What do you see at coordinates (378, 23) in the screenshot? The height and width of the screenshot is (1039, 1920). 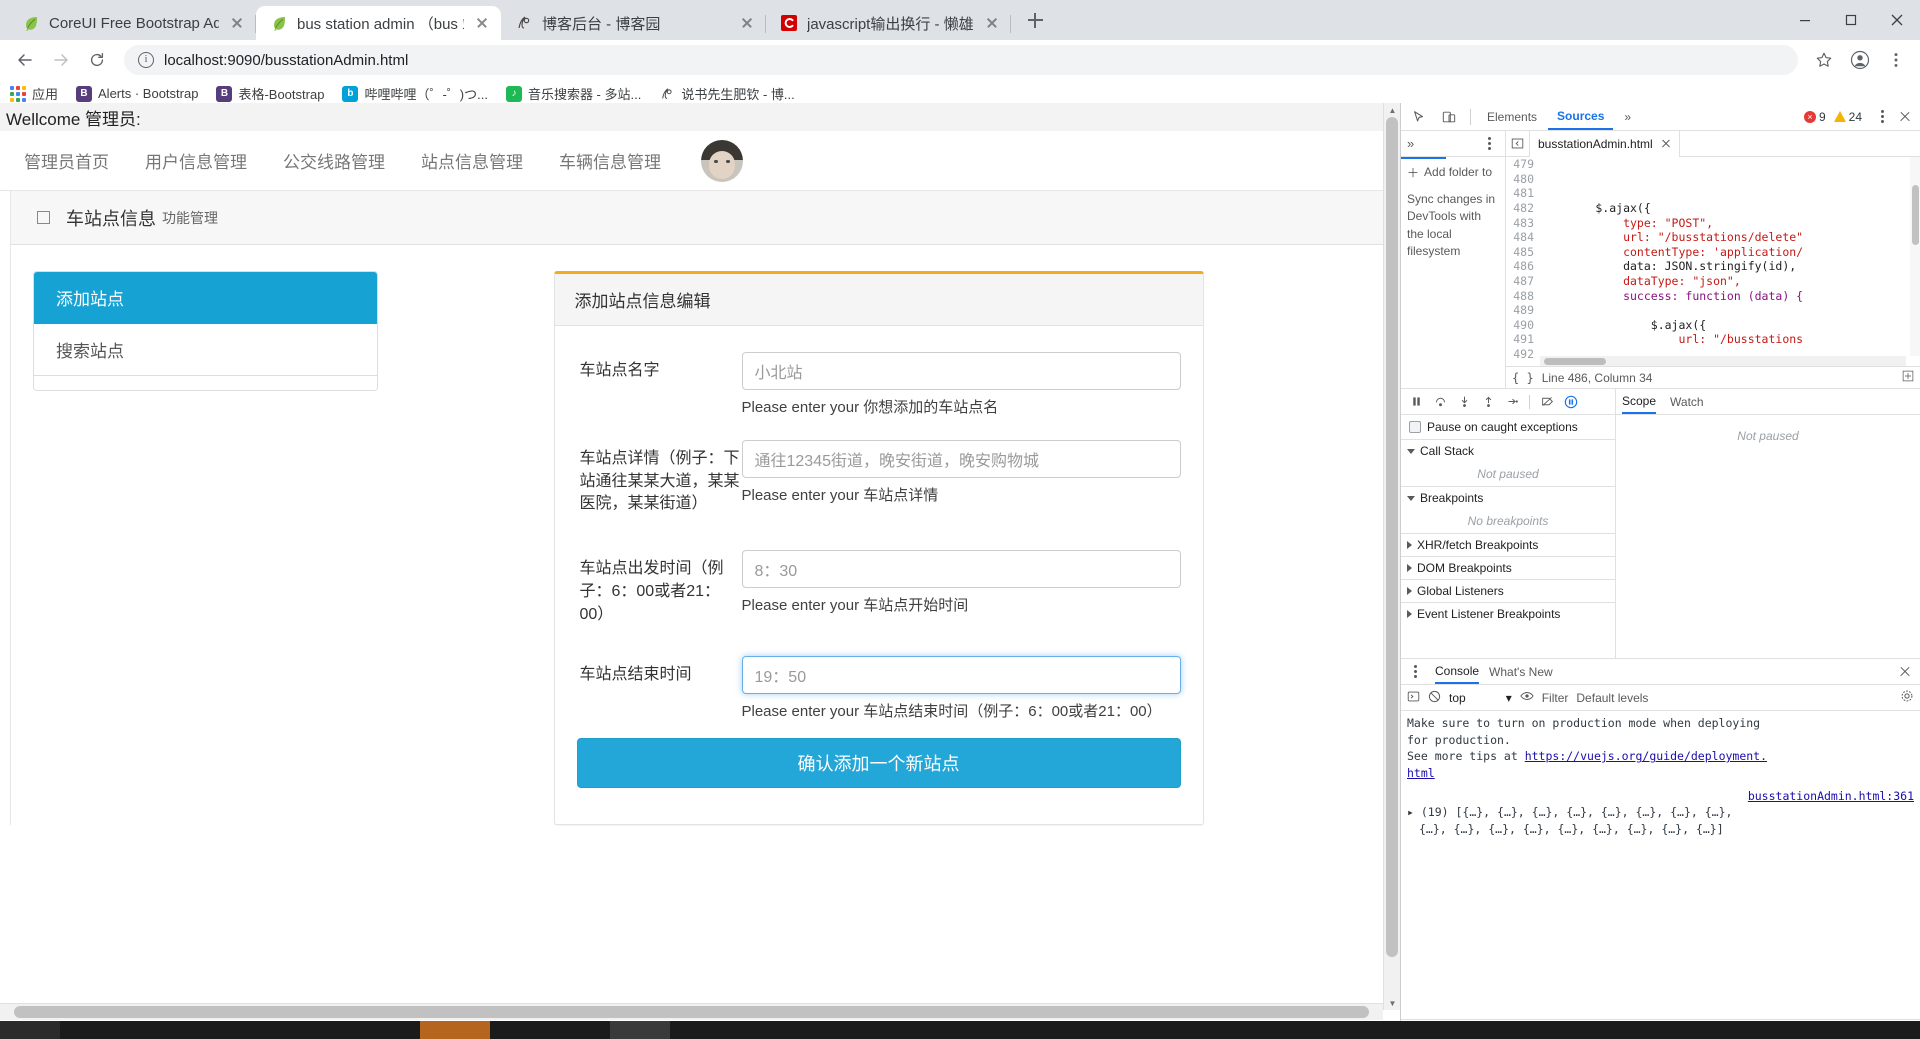 I see `browser-tab-2: bus station admin （bus 站点管` at bounding box center [378, 23].